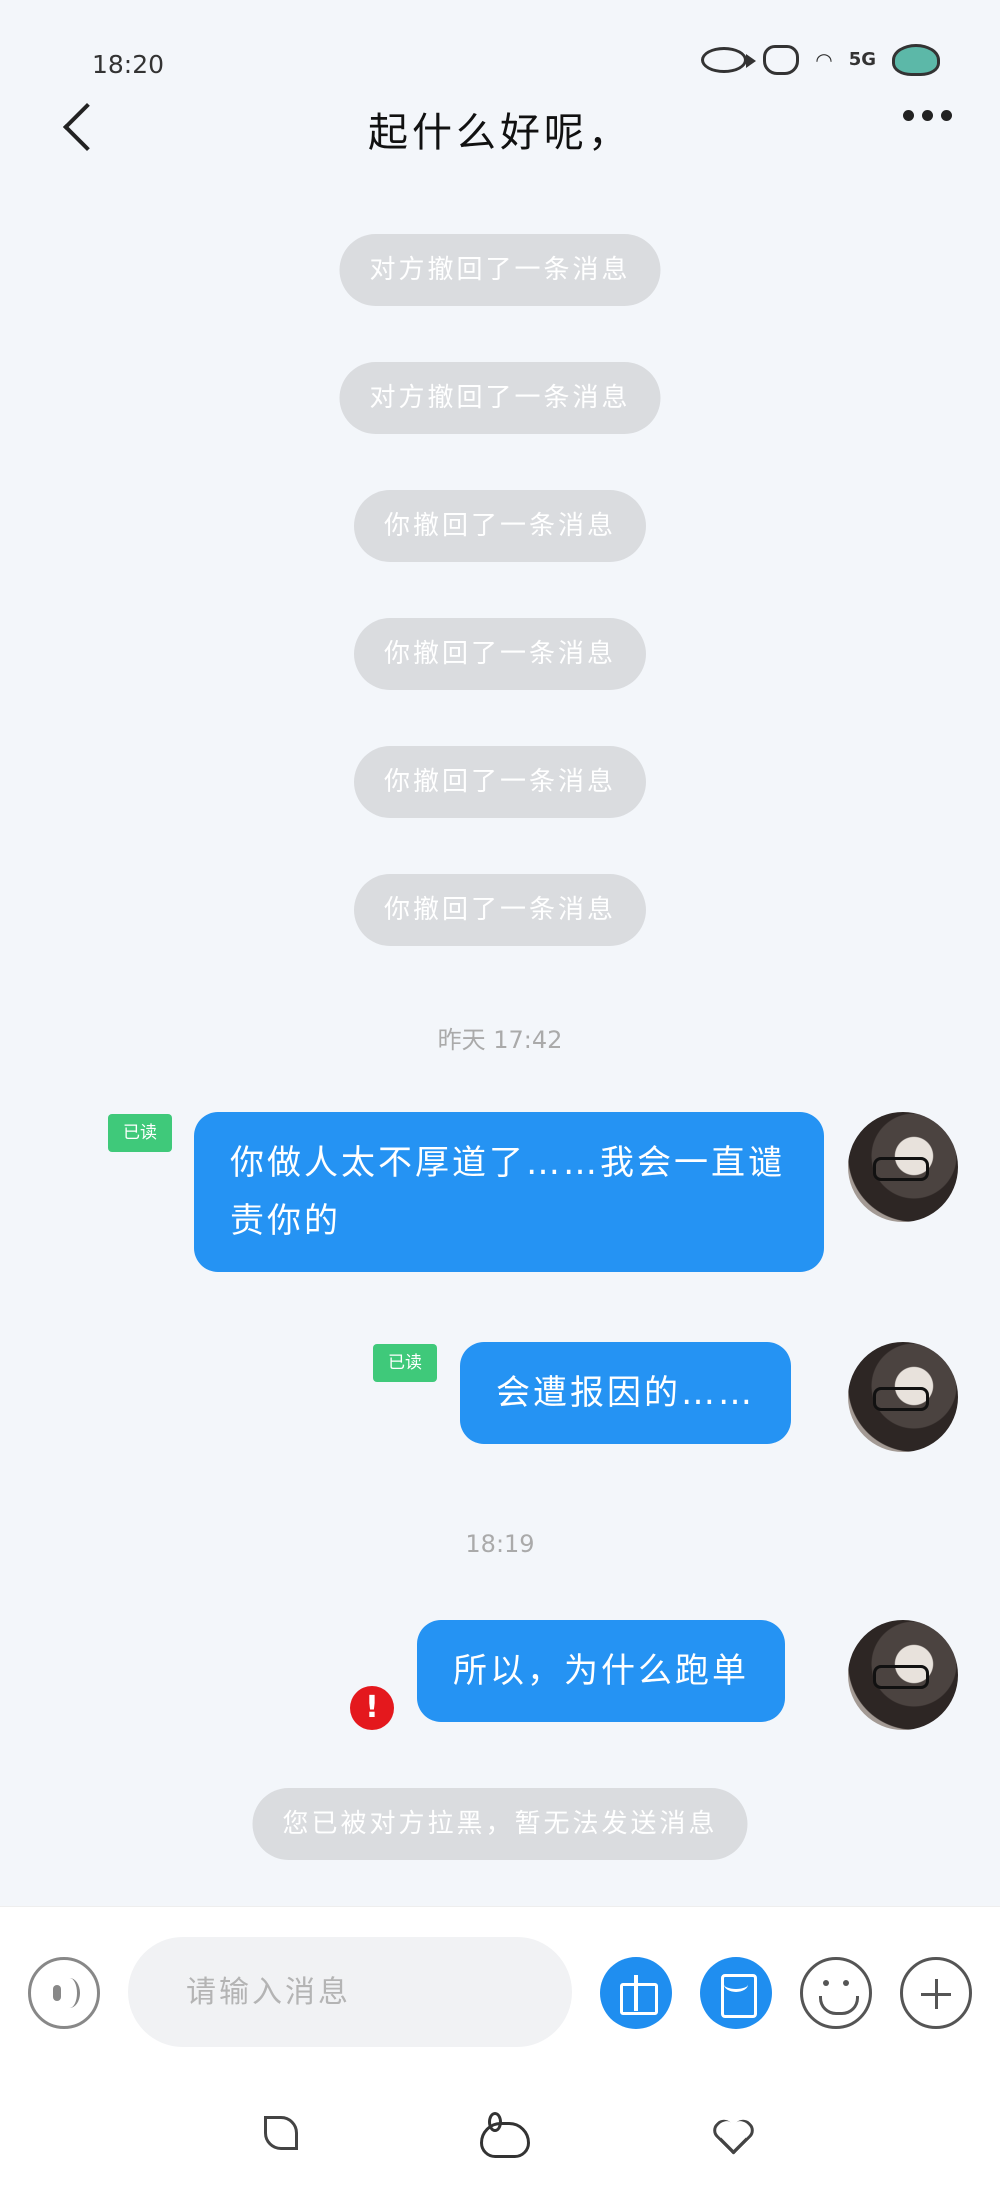  I want to click on message-input, so click(350, 1992).